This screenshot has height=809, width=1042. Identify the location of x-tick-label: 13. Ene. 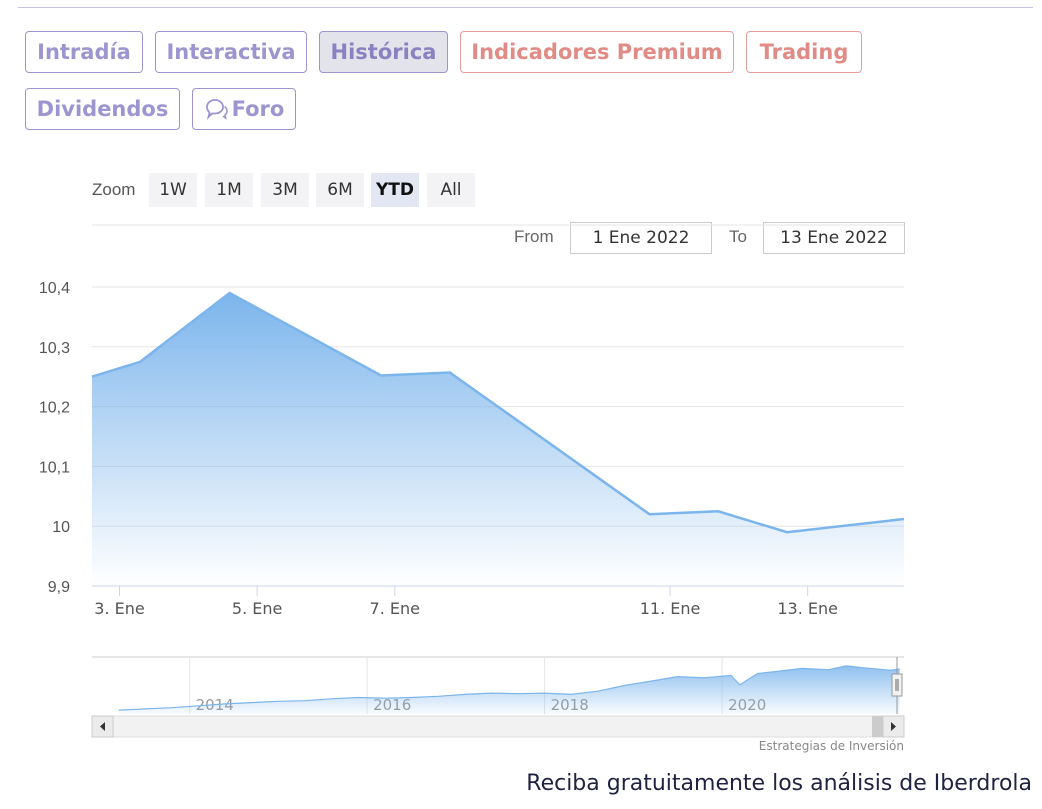
(807, 608).